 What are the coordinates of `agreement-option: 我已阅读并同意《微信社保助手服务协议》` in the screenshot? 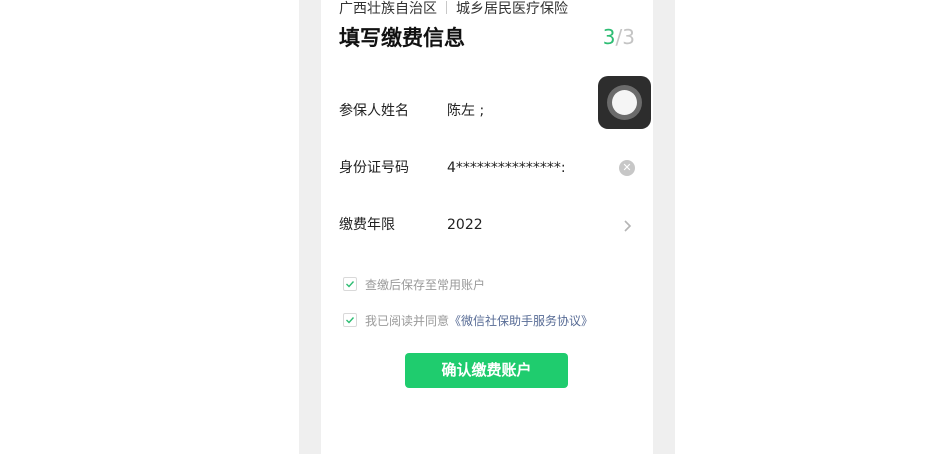 It's located at (468, 321).